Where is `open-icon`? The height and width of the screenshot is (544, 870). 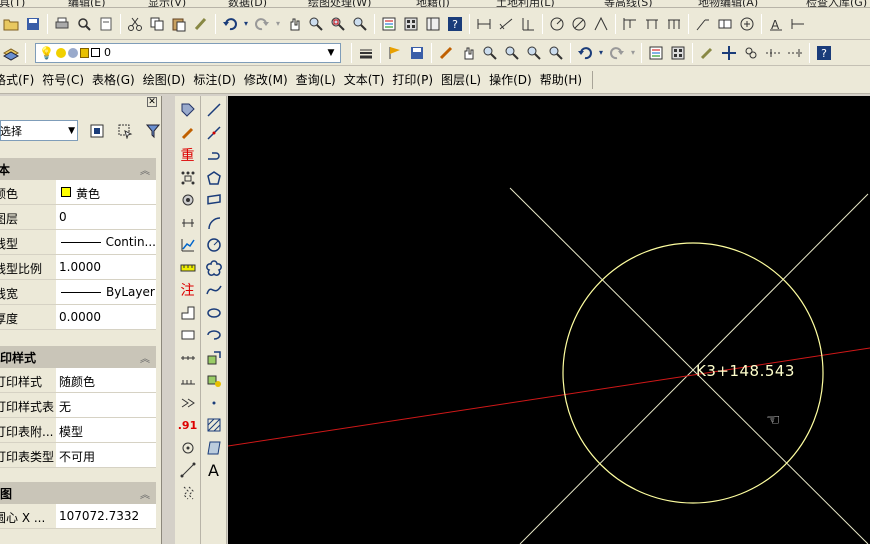 open-icon is located at coordinates (11, 24).